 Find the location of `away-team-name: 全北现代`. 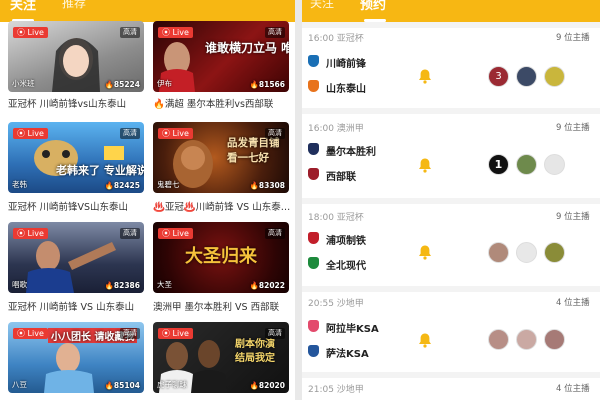

away-team-name: 全北现代 is located at coordinates (346, 266).